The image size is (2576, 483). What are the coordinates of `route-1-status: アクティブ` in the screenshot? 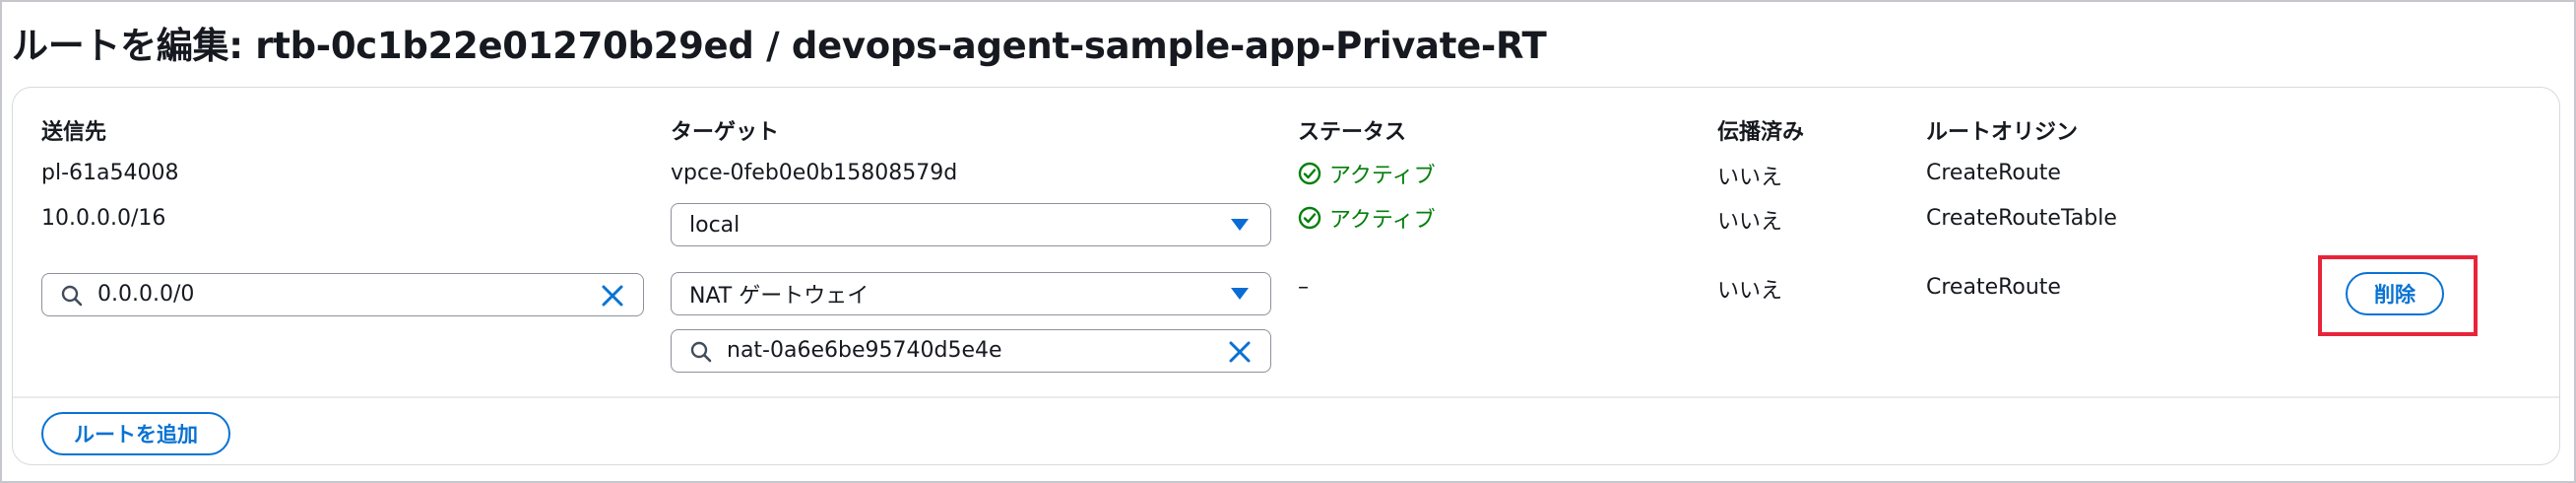 It's located at (1367, 173).